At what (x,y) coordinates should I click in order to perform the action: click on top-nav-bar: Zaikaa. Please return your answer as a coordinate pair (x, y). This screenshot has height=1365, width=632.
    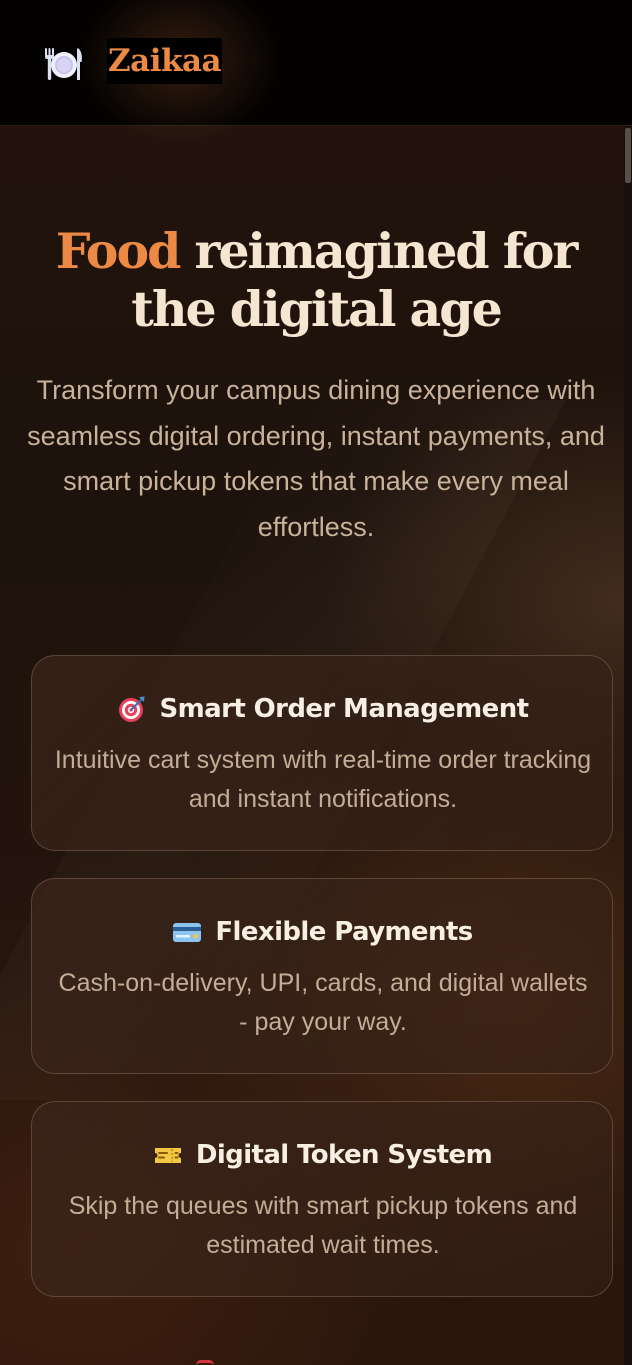
    Looking at the image, I should click on (316, 75).